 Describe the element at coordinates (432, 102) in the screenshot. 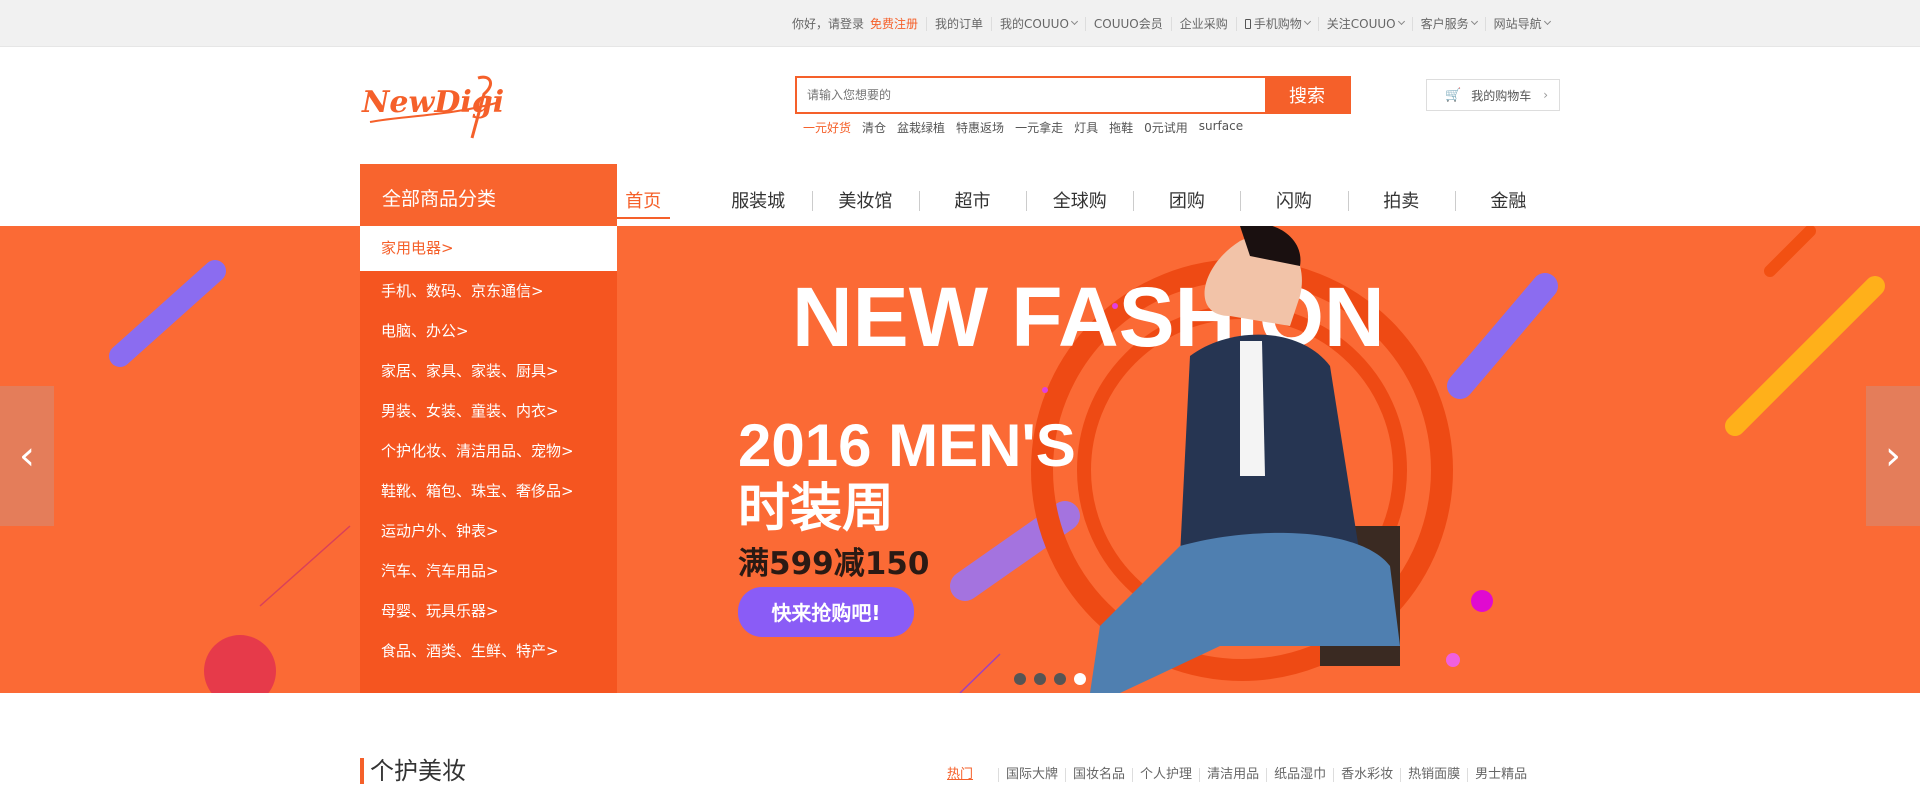

I see `svg-text: NewDigi` at that location.